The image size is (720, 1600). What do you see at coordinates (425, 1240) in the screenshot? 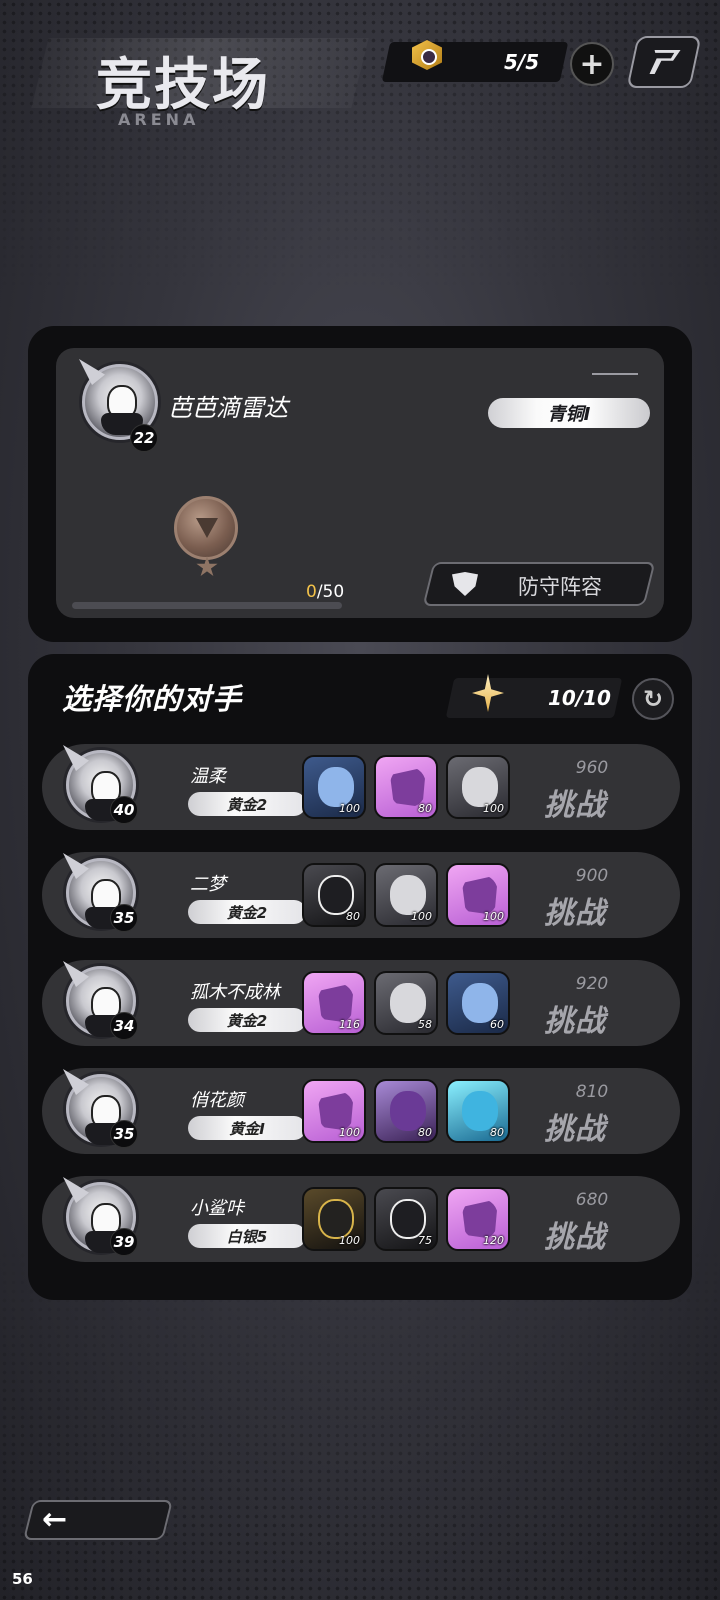
I see `hero-level: 75` at bounding box center [425, 1240].